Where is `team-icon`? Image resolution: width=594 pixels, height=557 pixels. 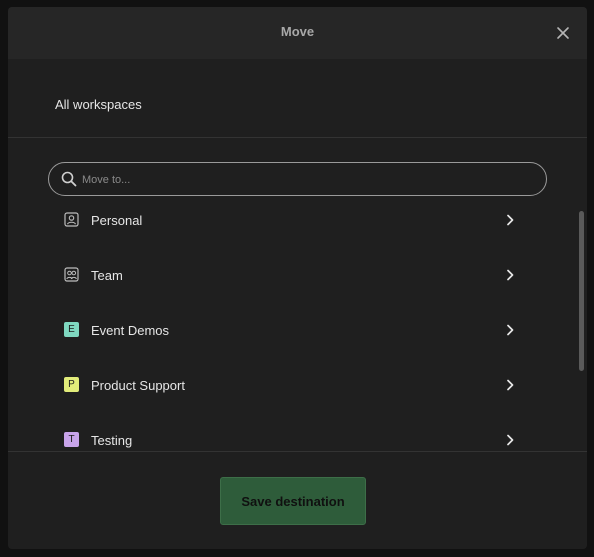
team-icon is located at coordinates (71, 274).